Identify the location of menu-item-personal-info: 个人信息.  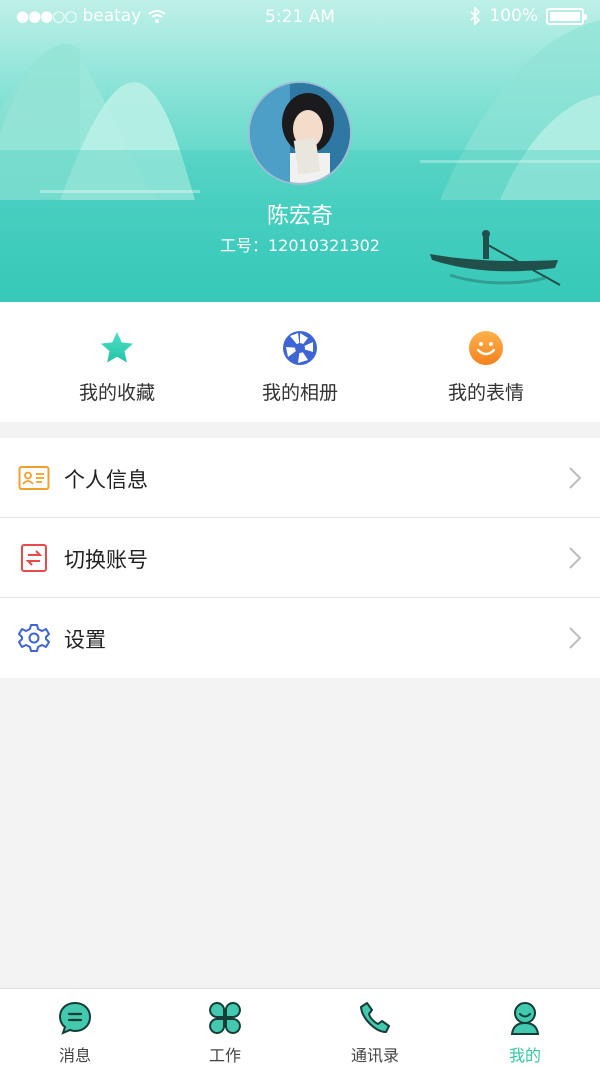
(300, 478).